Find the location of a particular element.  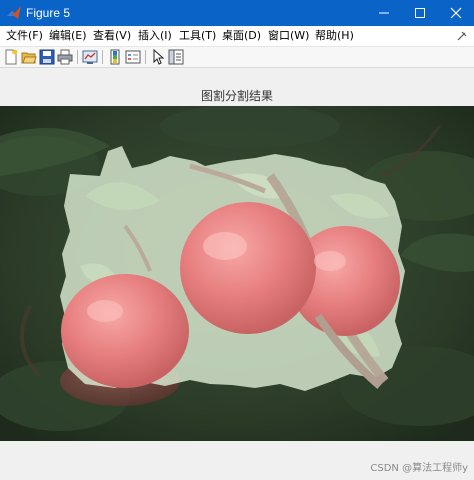

figure-toolbar is located at coordinates (237, 57).